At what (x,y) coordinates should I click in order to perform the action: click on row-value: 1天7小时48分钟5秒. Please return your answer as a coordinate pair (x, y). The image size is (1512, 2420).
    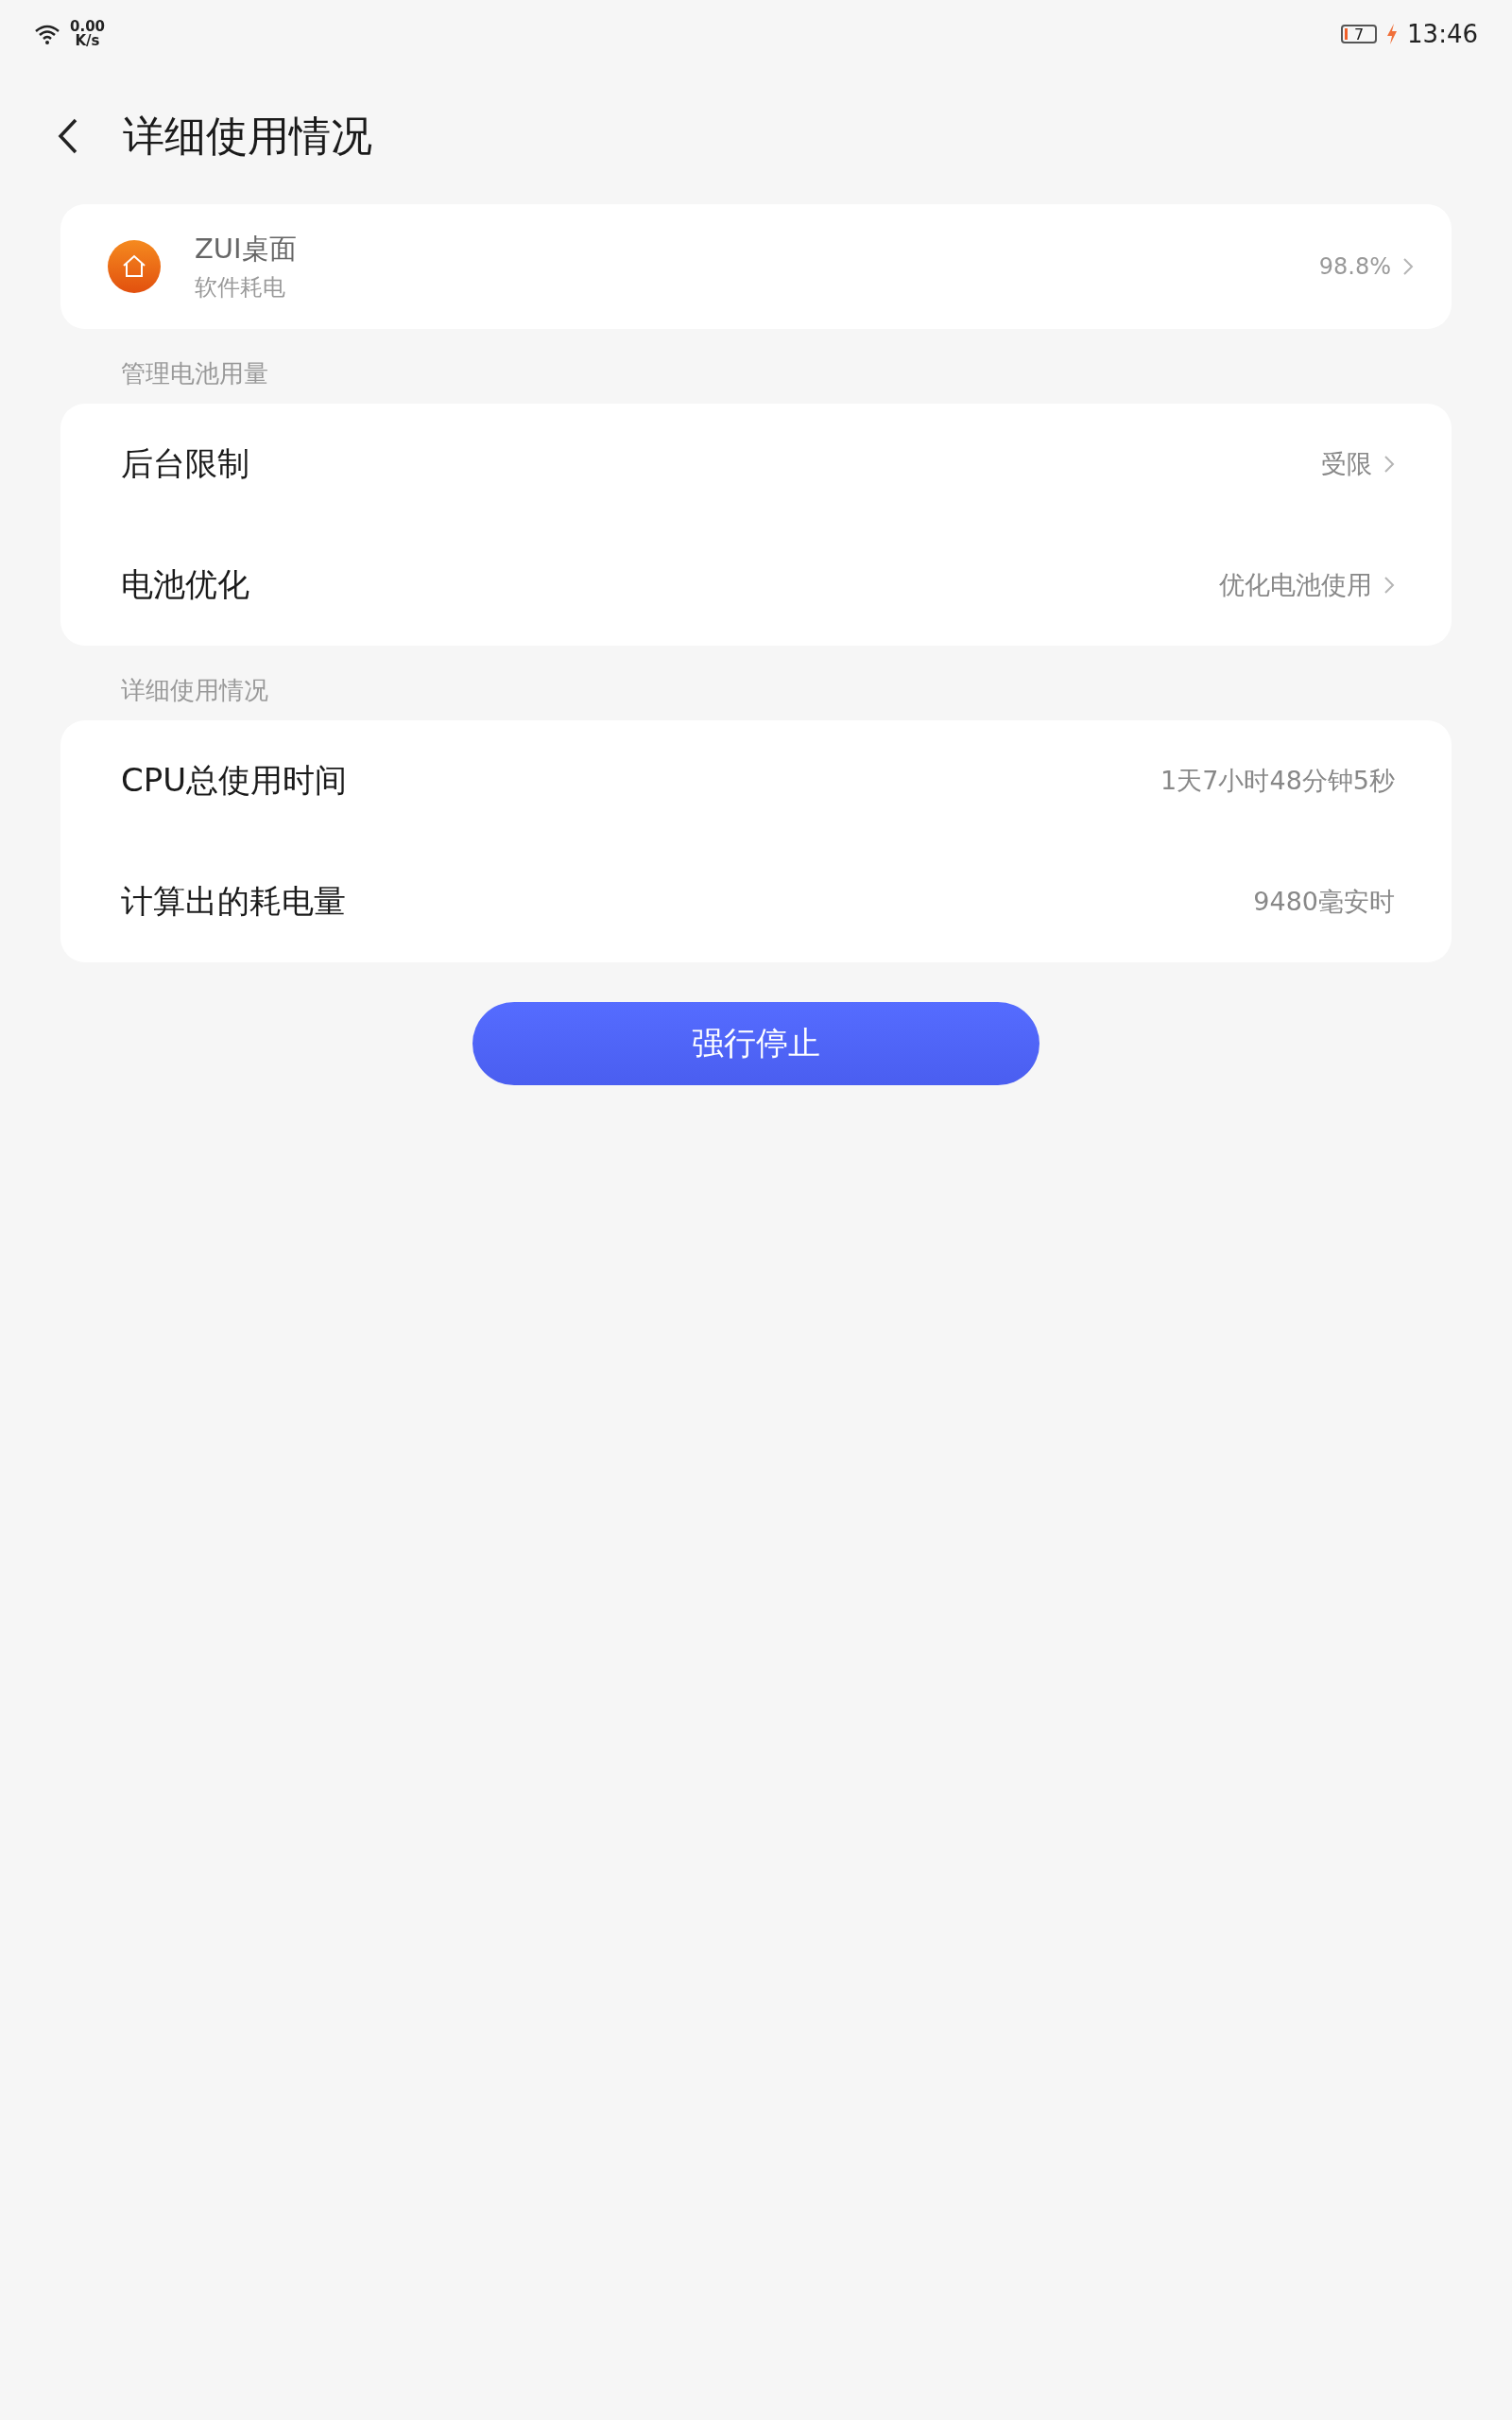
    Looking at the image, I should click on (1277, 781).